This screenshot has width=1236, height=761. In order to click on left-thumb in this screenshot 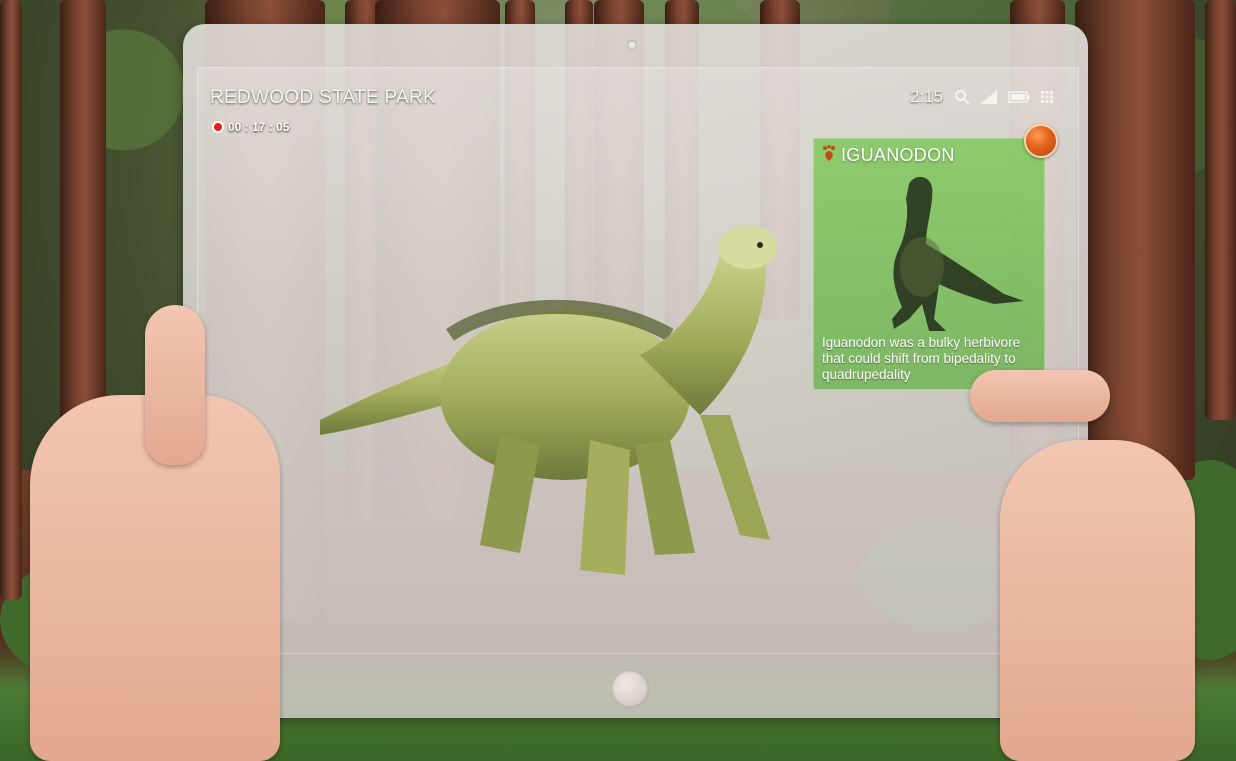, I will do `click(175, 385)`.